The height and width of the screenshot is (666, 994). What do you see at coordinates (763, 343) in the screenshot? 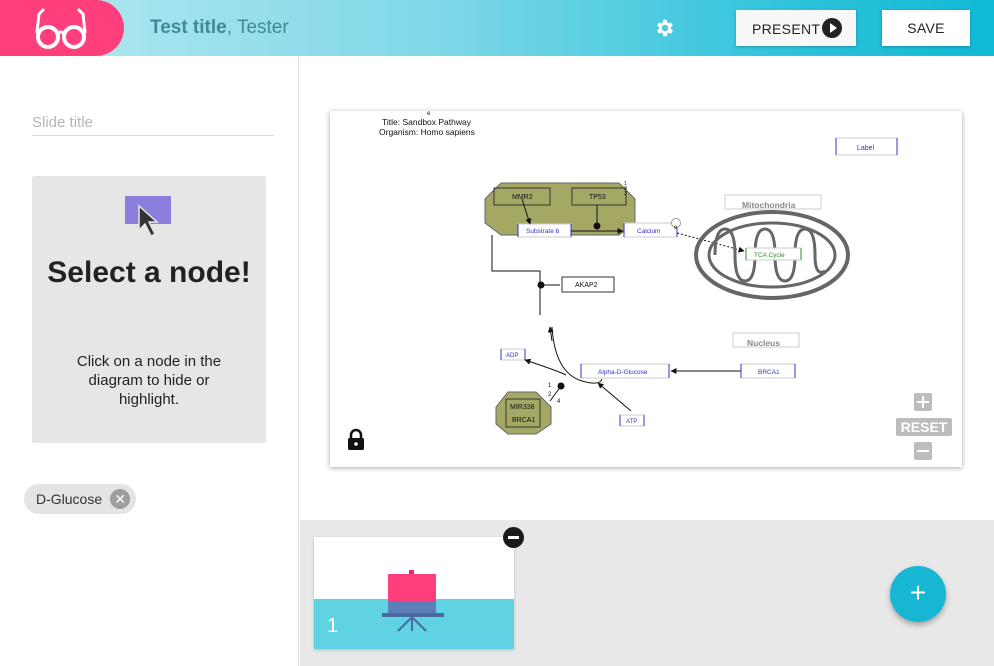
I see `node-nucleus-text: Nucleus` at bounding box center [763, 343].